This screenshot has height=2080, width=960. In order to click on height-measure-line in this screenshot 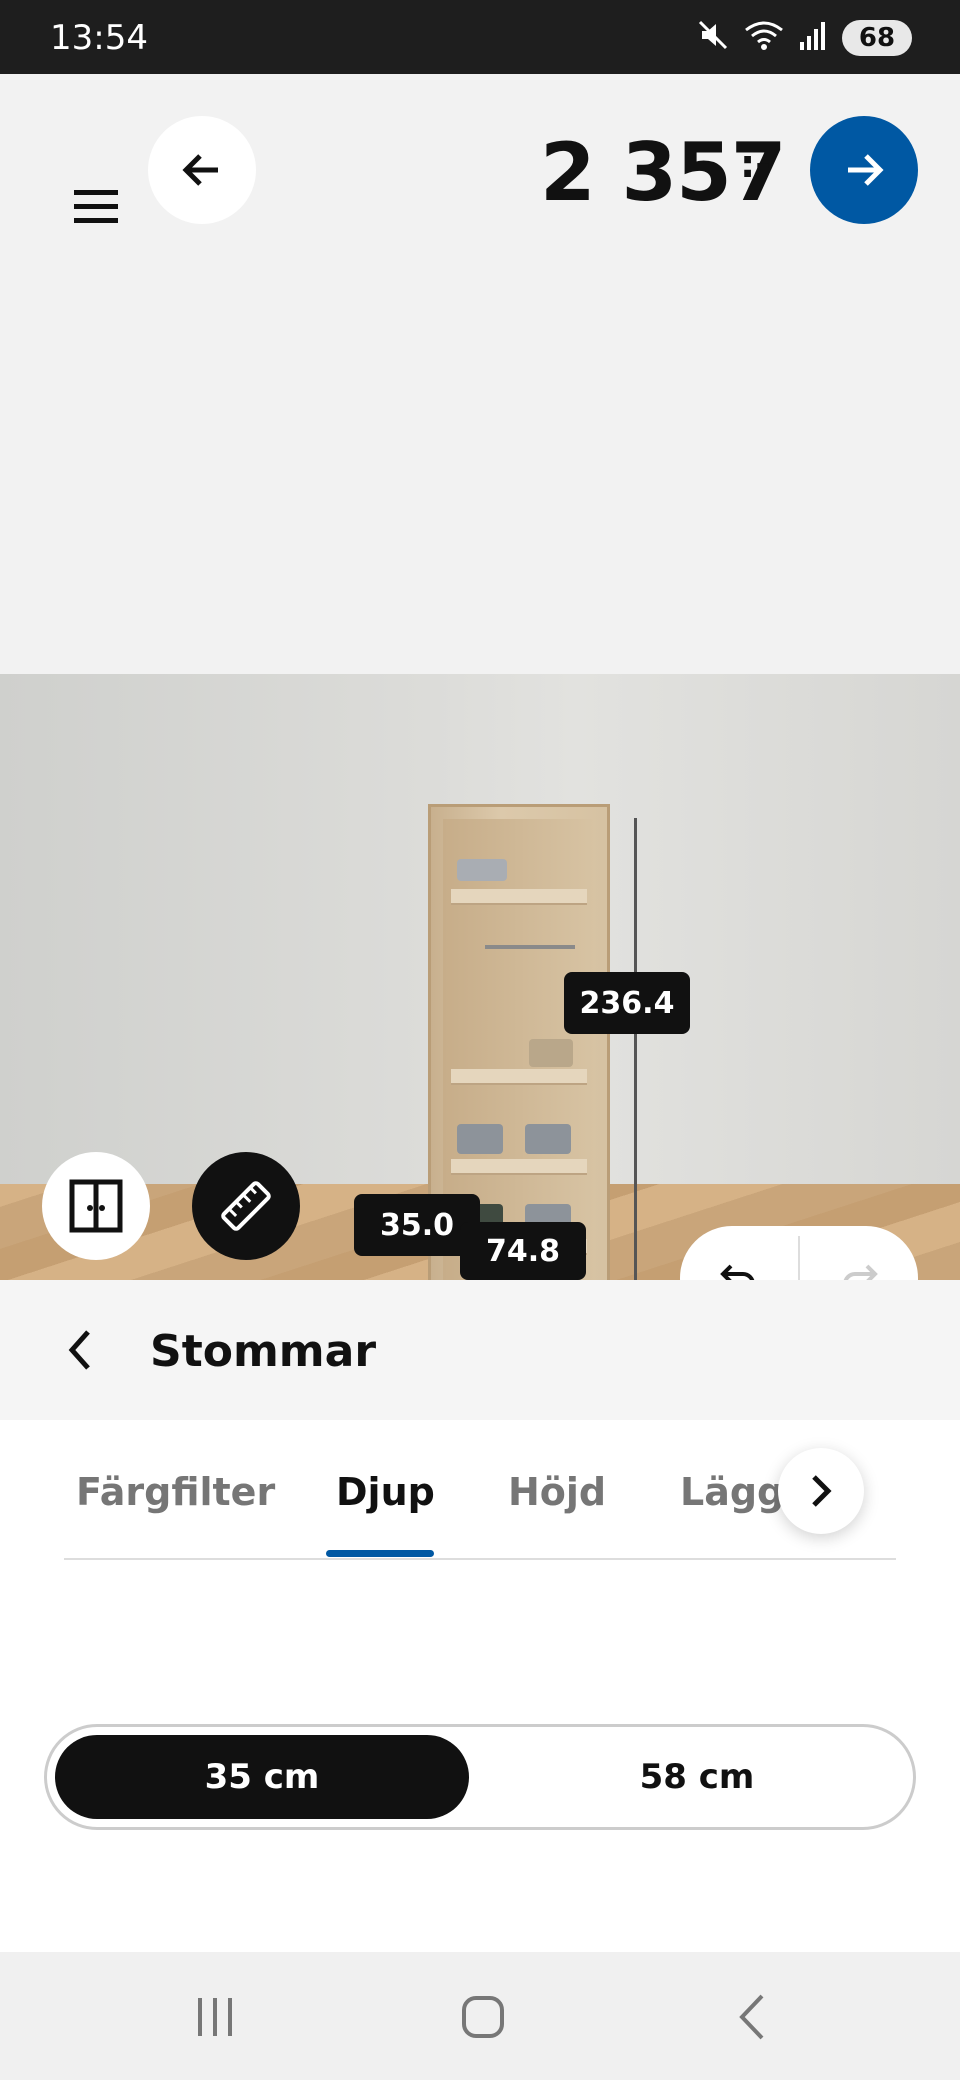, I will do `click(635, 1049)`.